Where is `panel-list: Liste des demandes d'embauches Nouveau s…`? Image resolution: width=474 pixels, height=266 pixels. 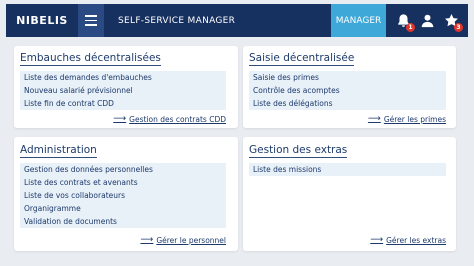
panel-list: Liste des demandes d'embauches Nouveau s… is located at coordinates (123, 90).